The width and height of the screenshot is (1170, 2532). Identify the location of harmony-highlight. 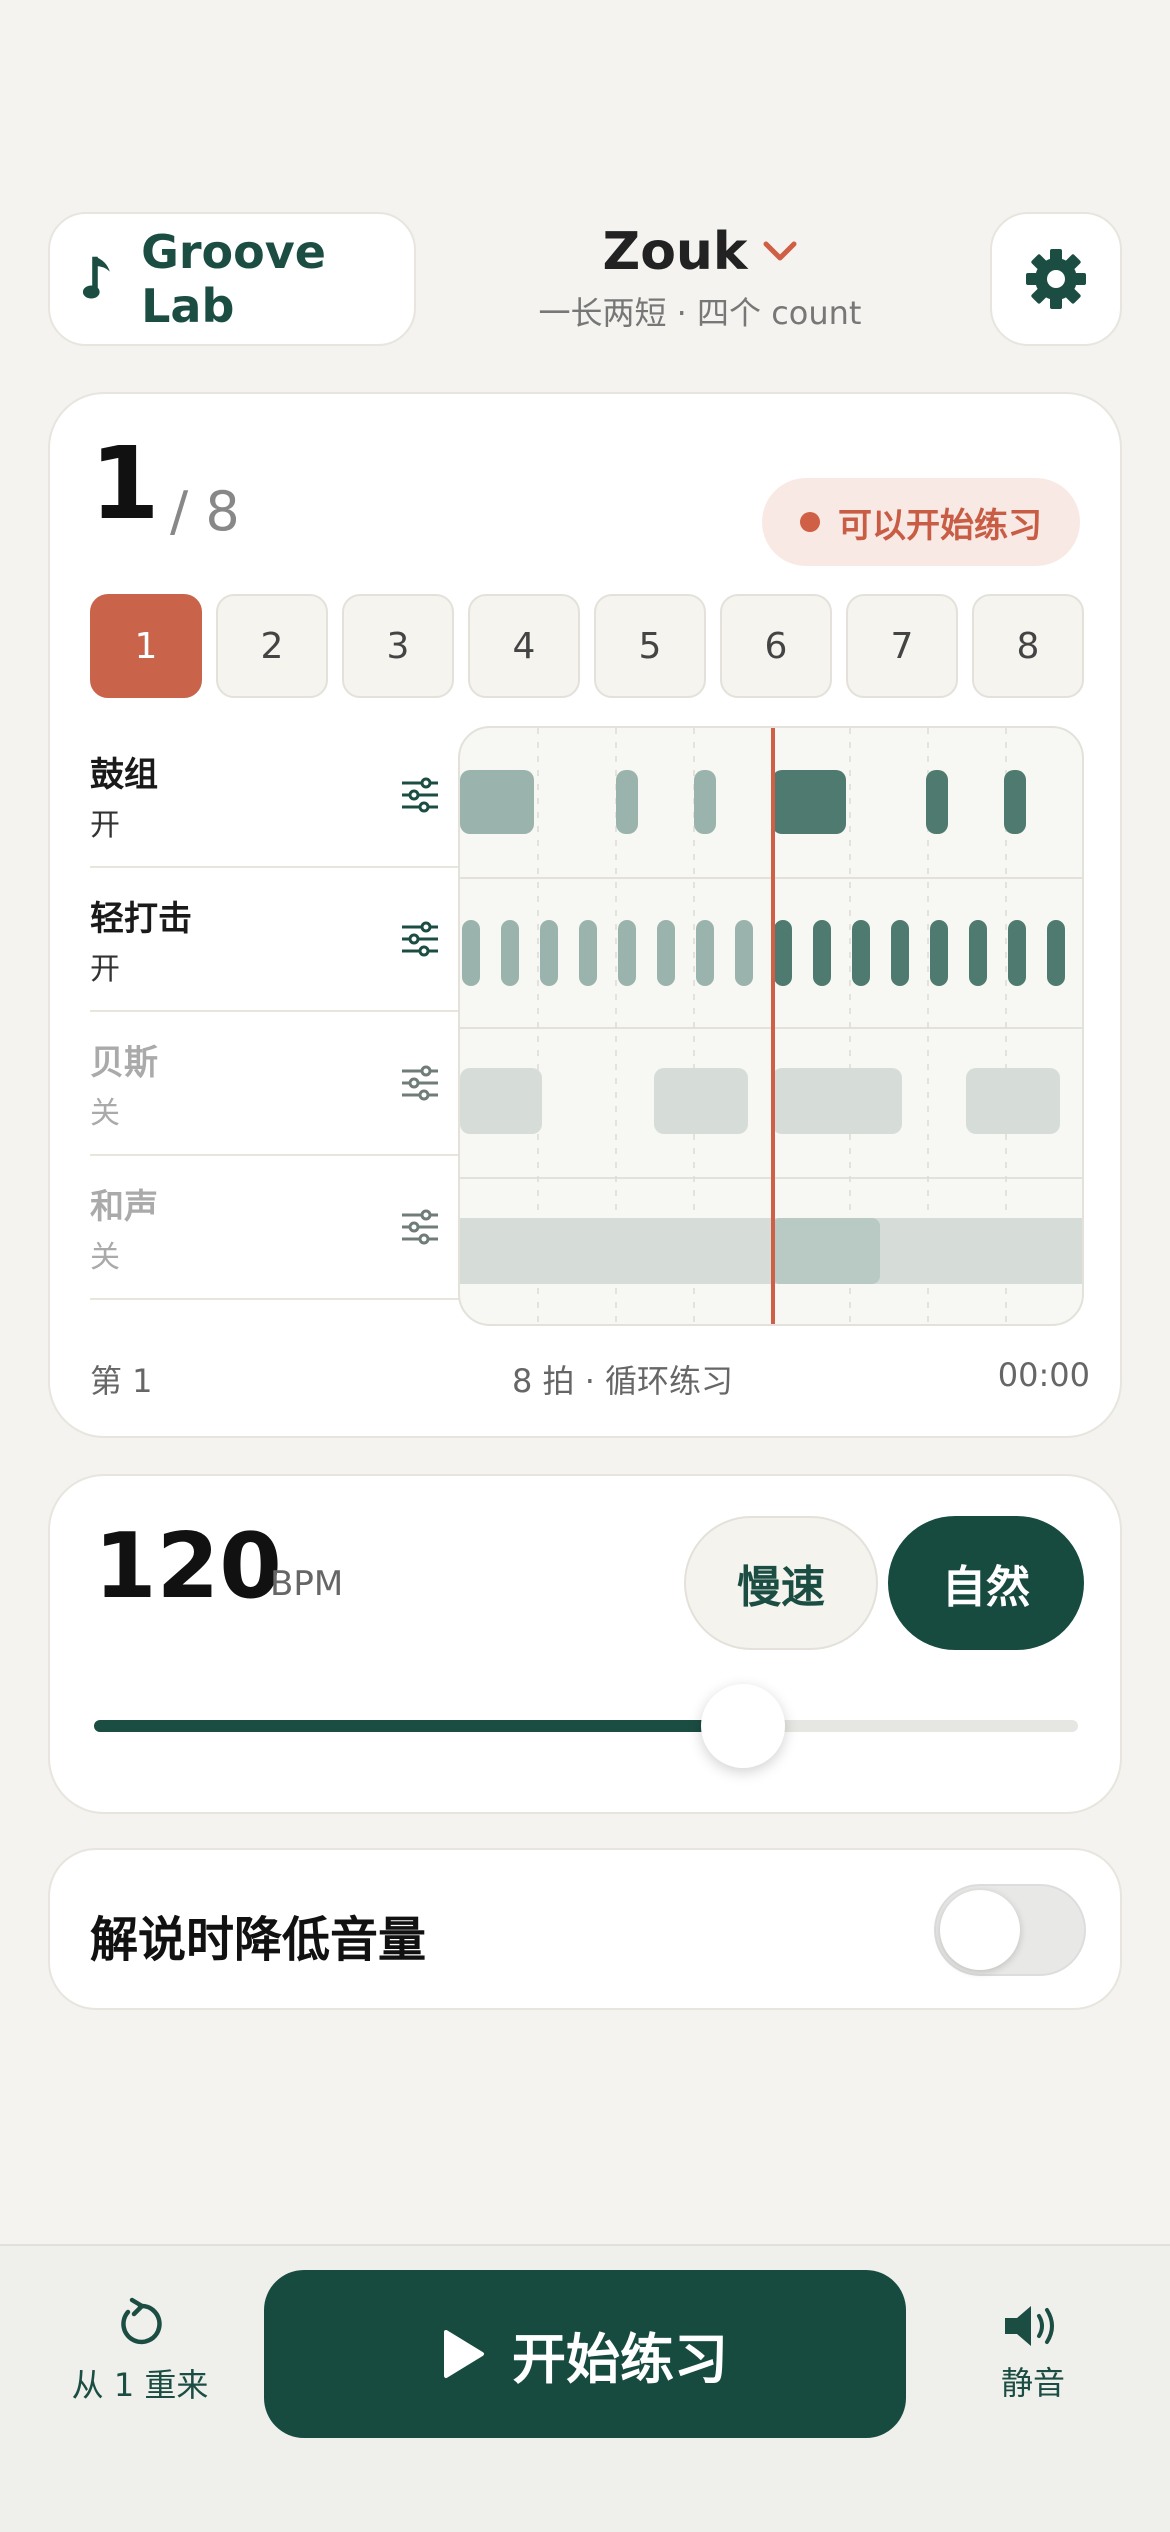
(826, 1251).